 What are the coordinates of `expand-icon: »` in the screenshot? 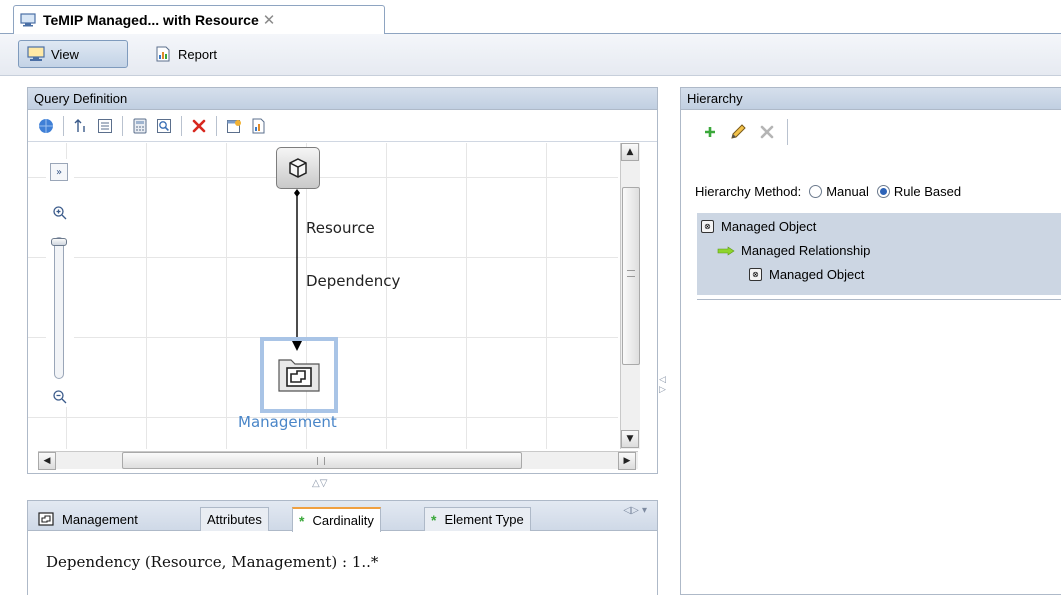 It's located at (59, 172).